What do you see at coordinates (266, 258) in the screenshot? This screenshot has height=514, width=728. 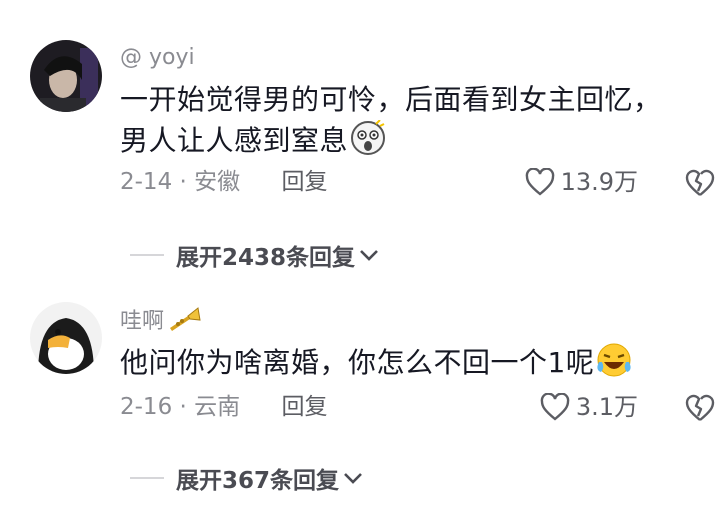 I see `expand-replies-label: 展开2438条回复` at bounding box center [266, 258].